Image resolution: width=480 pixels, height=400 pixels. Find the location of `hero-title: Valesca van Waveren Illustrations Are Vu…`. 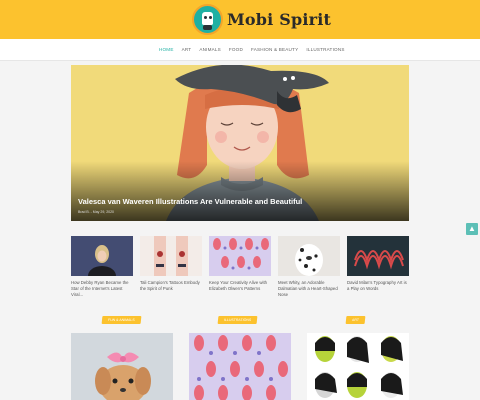

hero-title: Valesca van Waveren Illustrations Are Vu… is located at coordinates (190, 201).